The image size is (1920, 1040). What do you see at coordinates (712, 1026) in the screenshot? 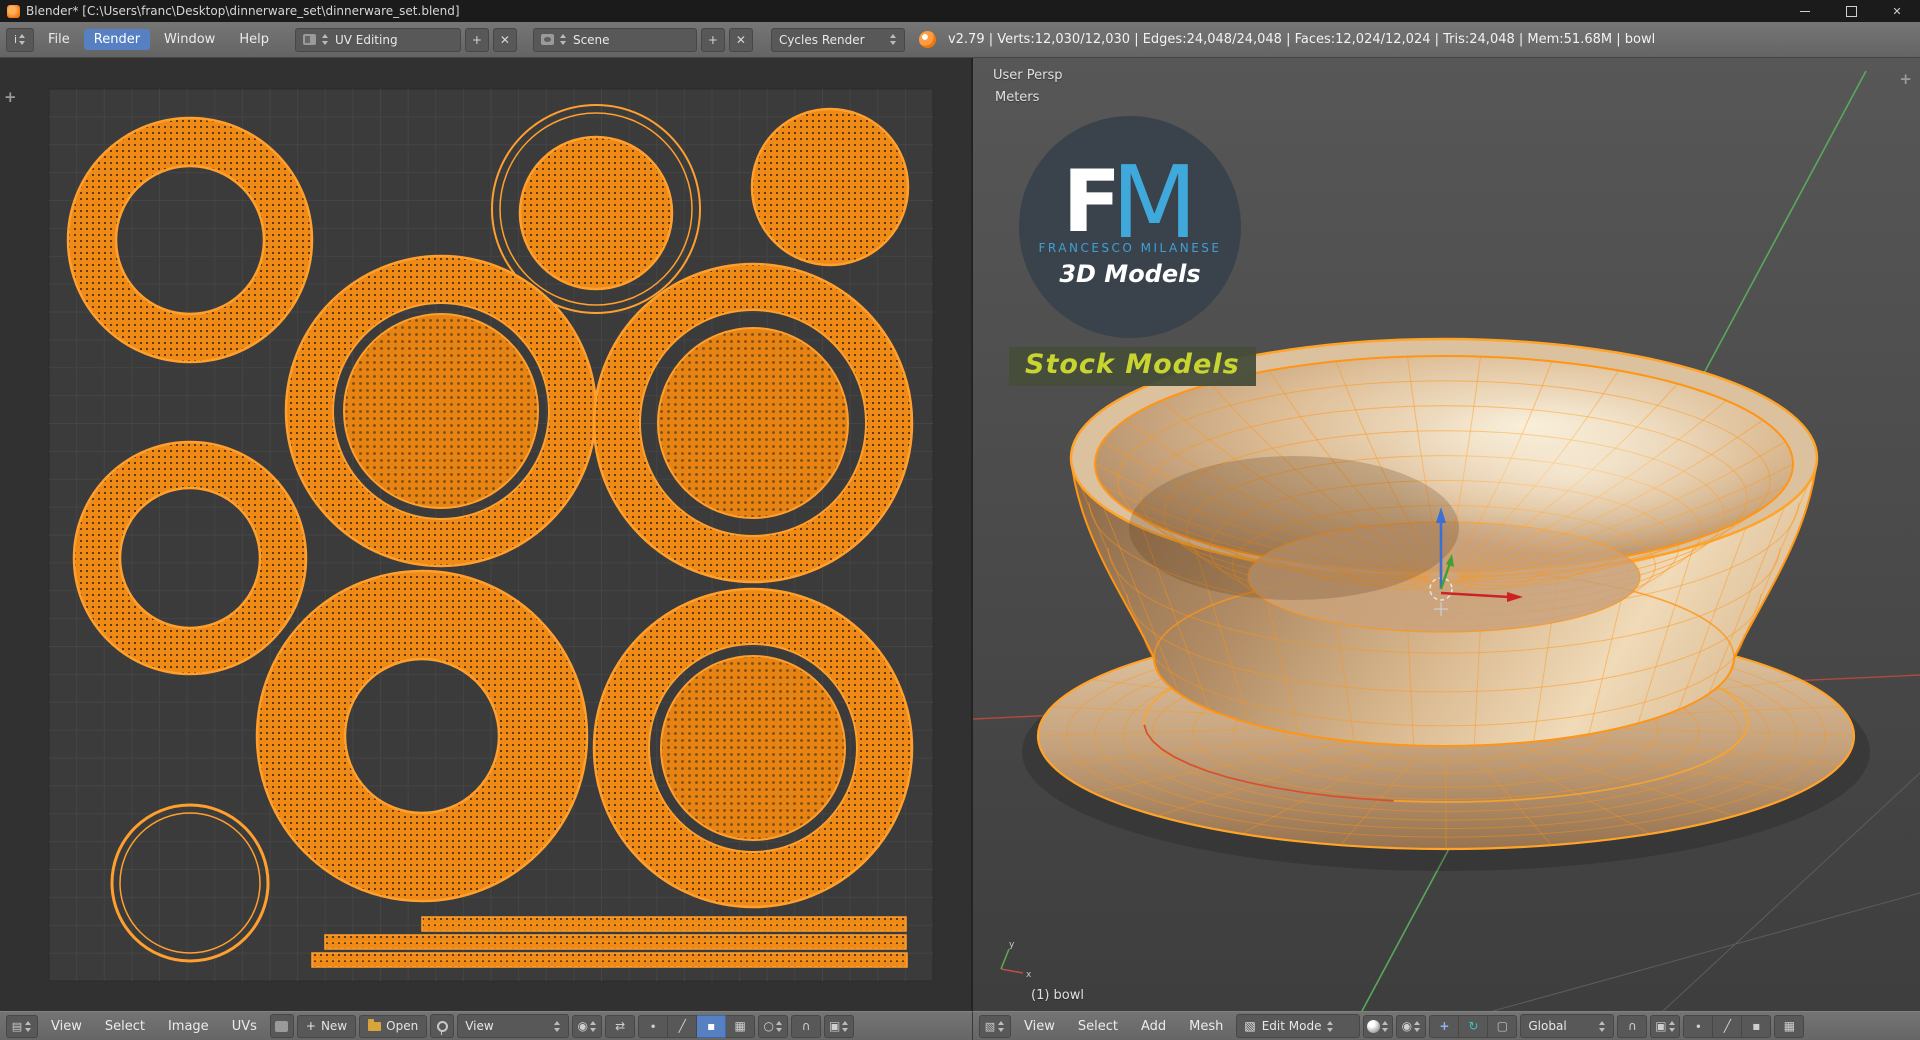
I see `select-mode-face: ▪` at bounding box center [712, 1026].